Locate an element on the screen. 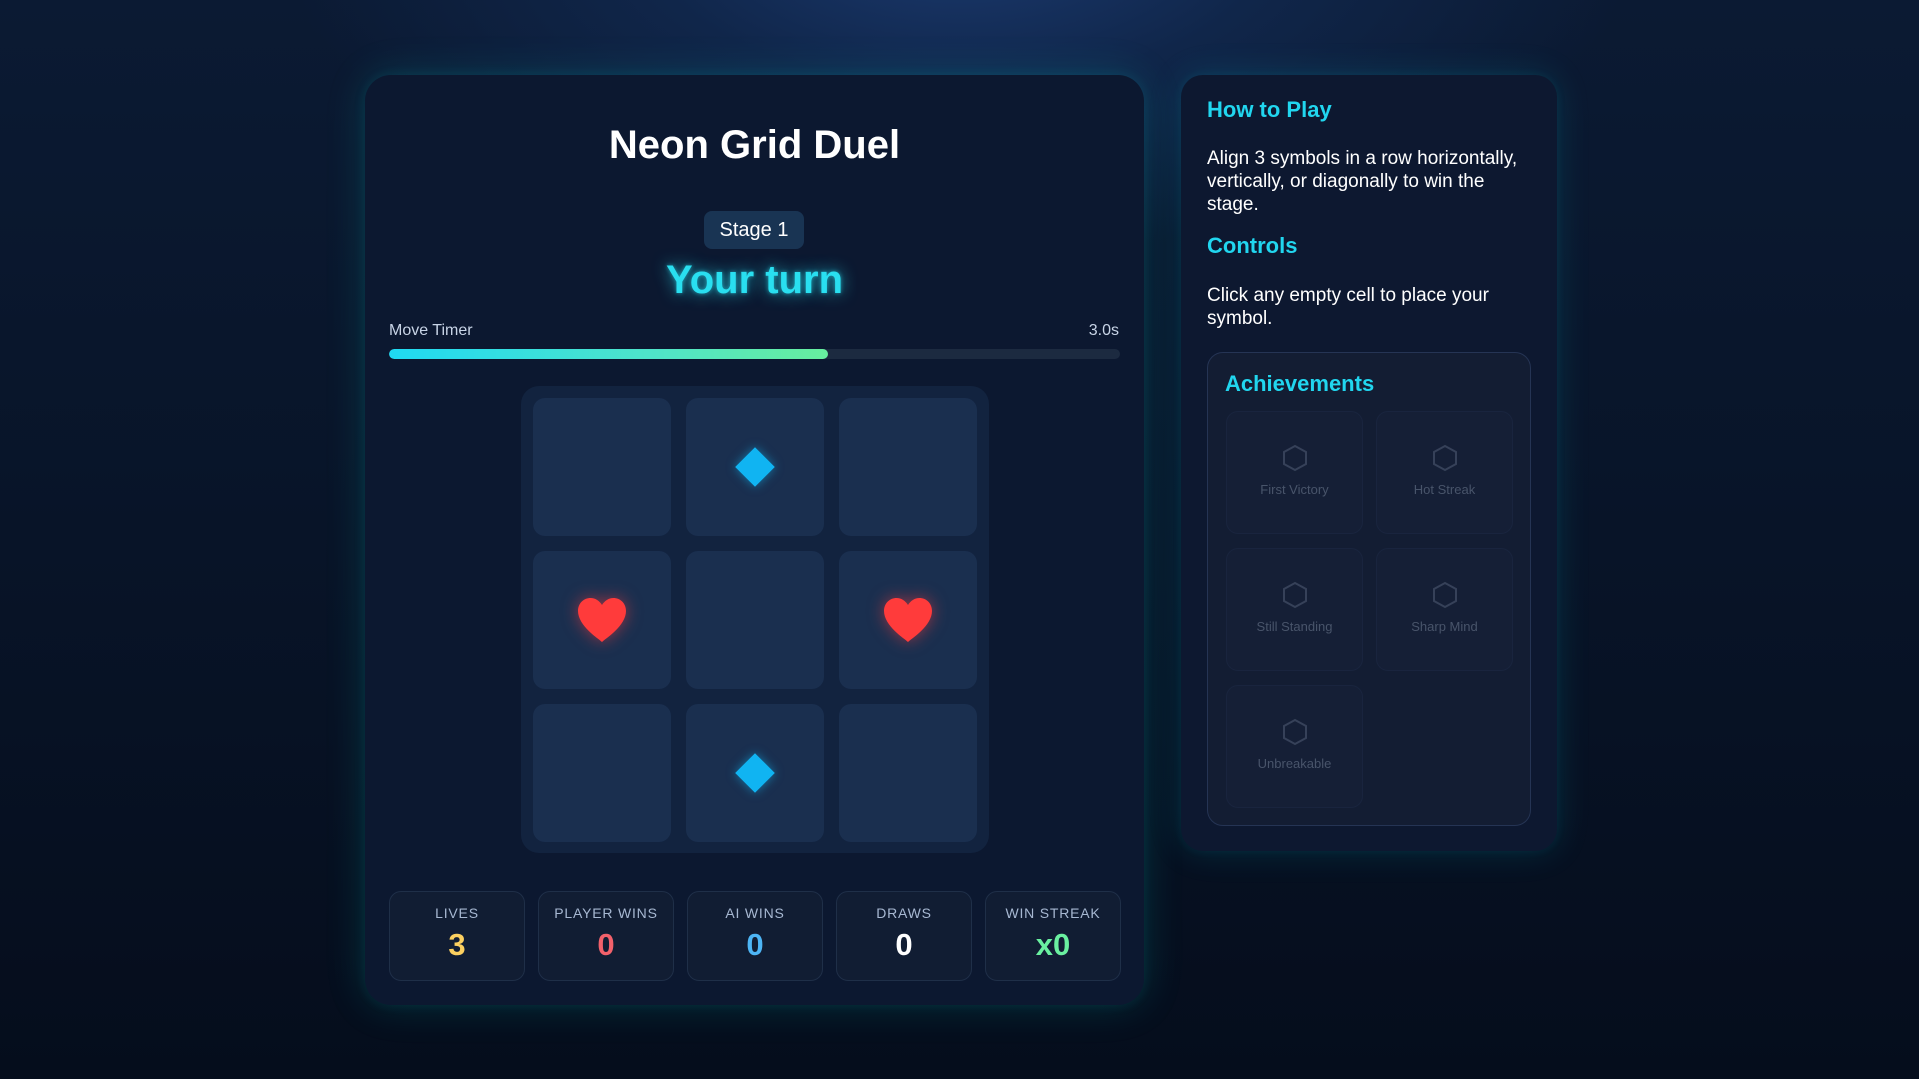  stat-card: PLAYER WINS 0 is located at coordinates (606, 936).